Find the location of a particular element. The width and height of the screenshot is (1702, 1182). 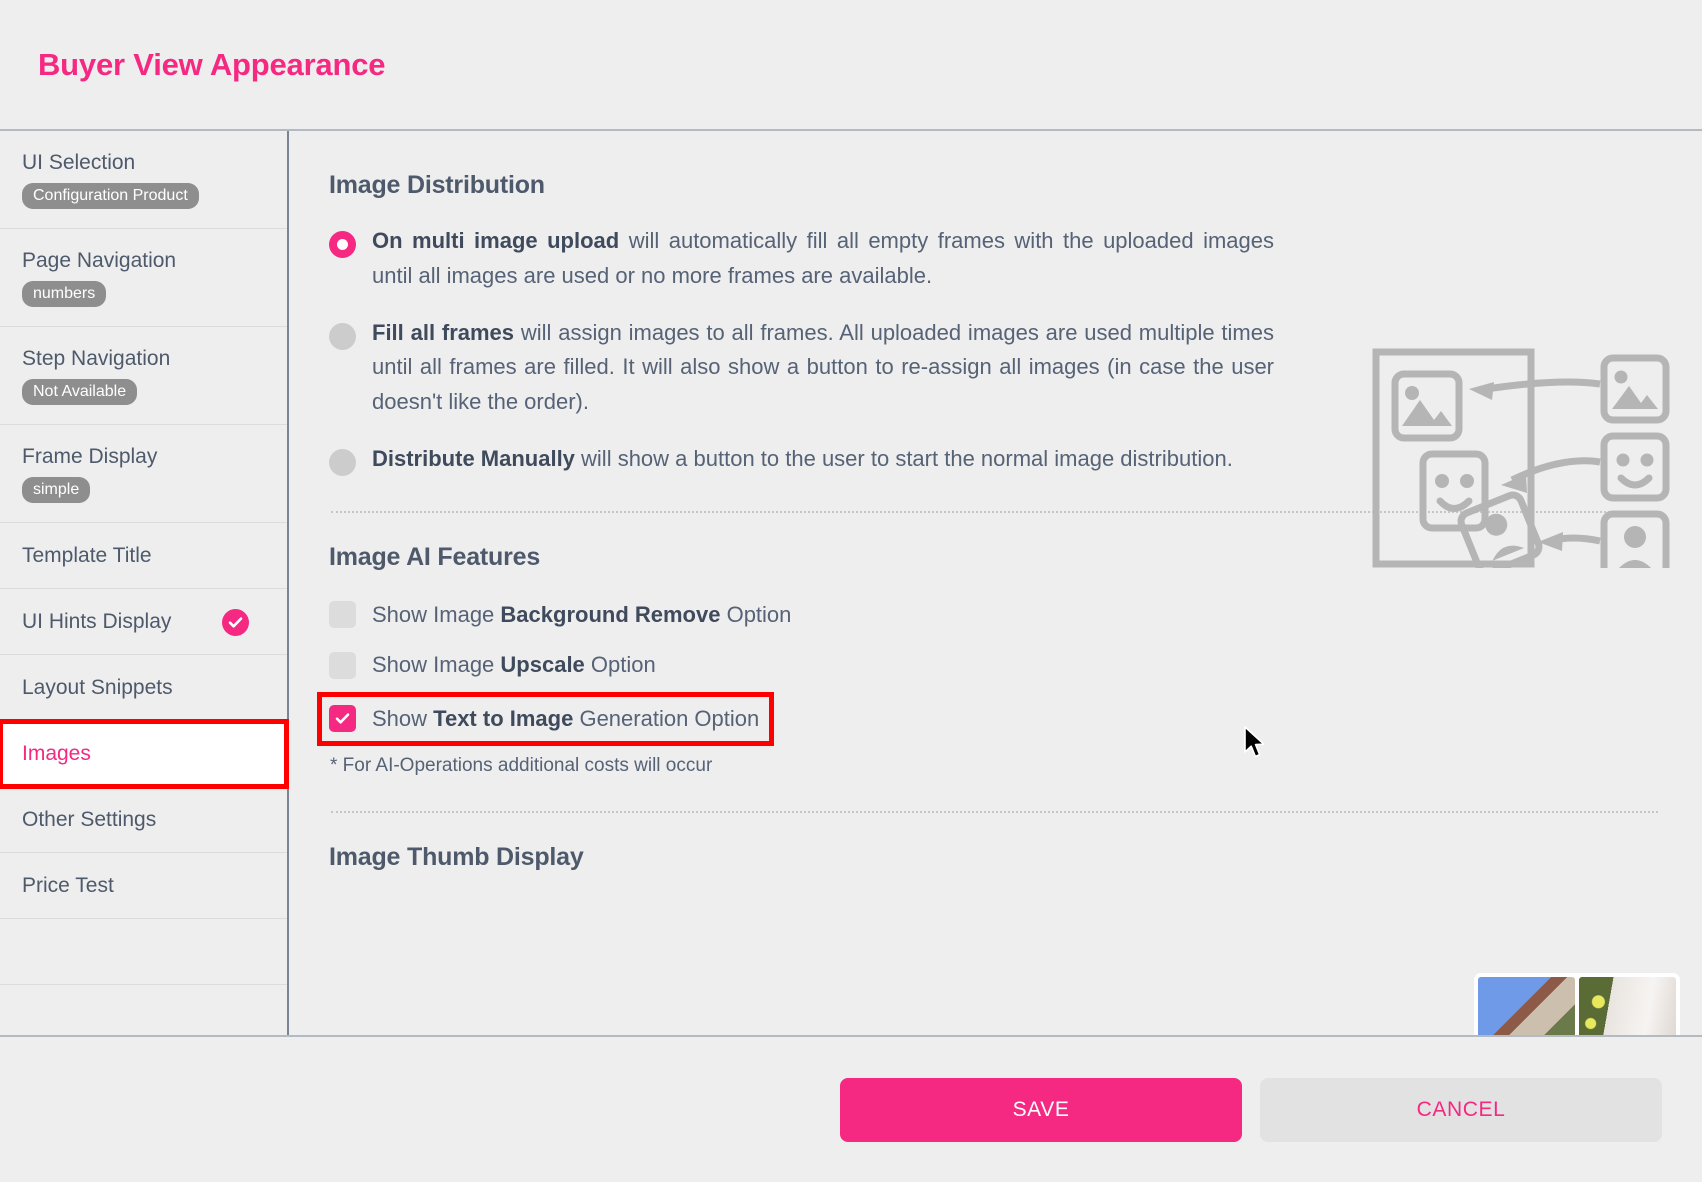

dialog-footer: SAVE CANCEL is located at coordinates (851, 1109).